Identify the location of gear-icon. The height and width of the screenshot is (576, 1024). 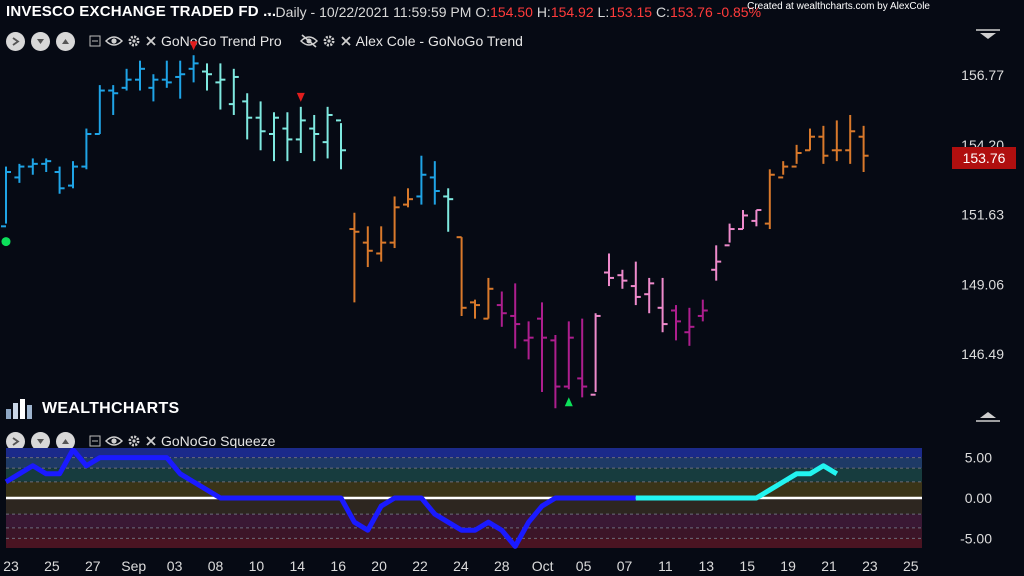
(134, 441).